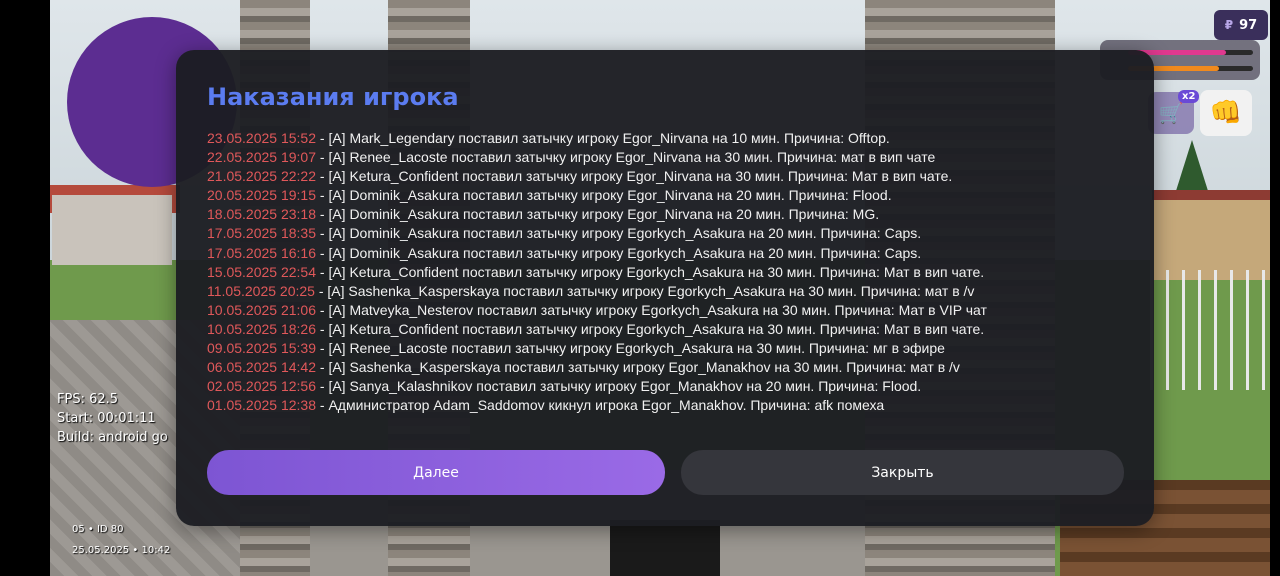 This screenshot has height=576, width=1280. What do you see at coordinates (88, 399) in the screenshot?
I see `fps-readout: FPS: 62.5` at bounding box center [88, 399].